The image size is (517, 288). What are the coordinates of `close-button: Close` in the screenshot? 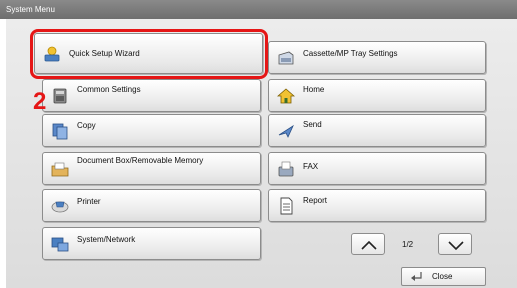 It's located at (443, 276).